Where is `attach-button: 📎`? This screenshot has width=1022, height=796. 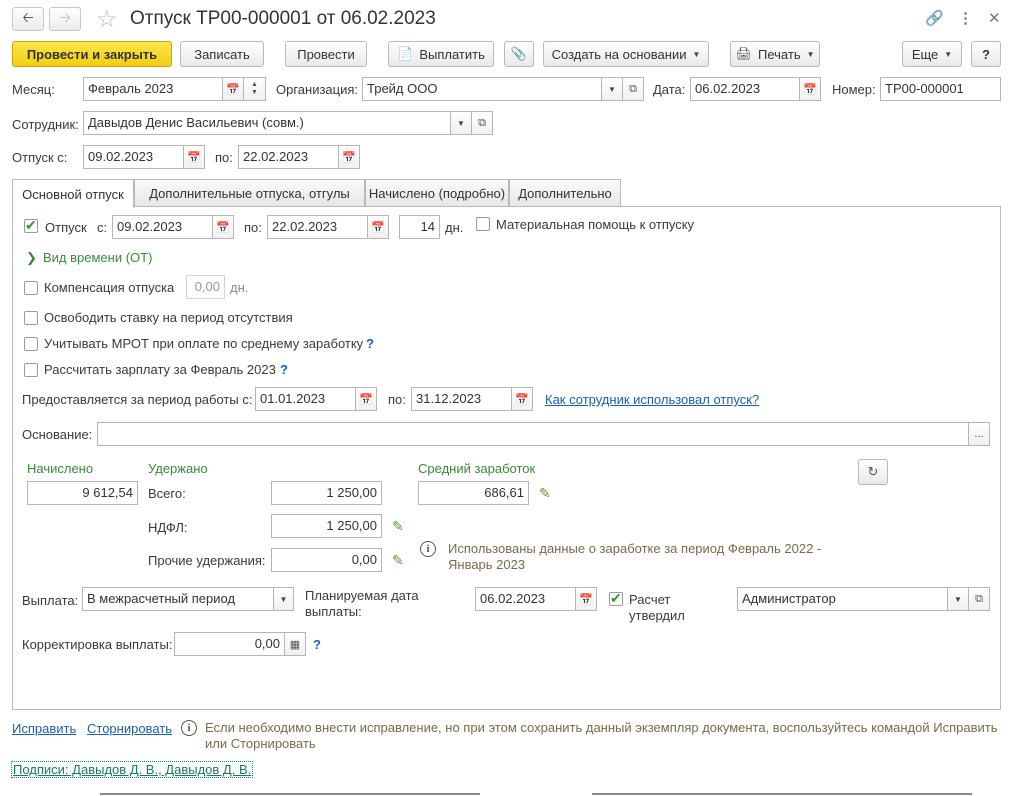 attach-button: 📎 is located at coordinates (519, 54).